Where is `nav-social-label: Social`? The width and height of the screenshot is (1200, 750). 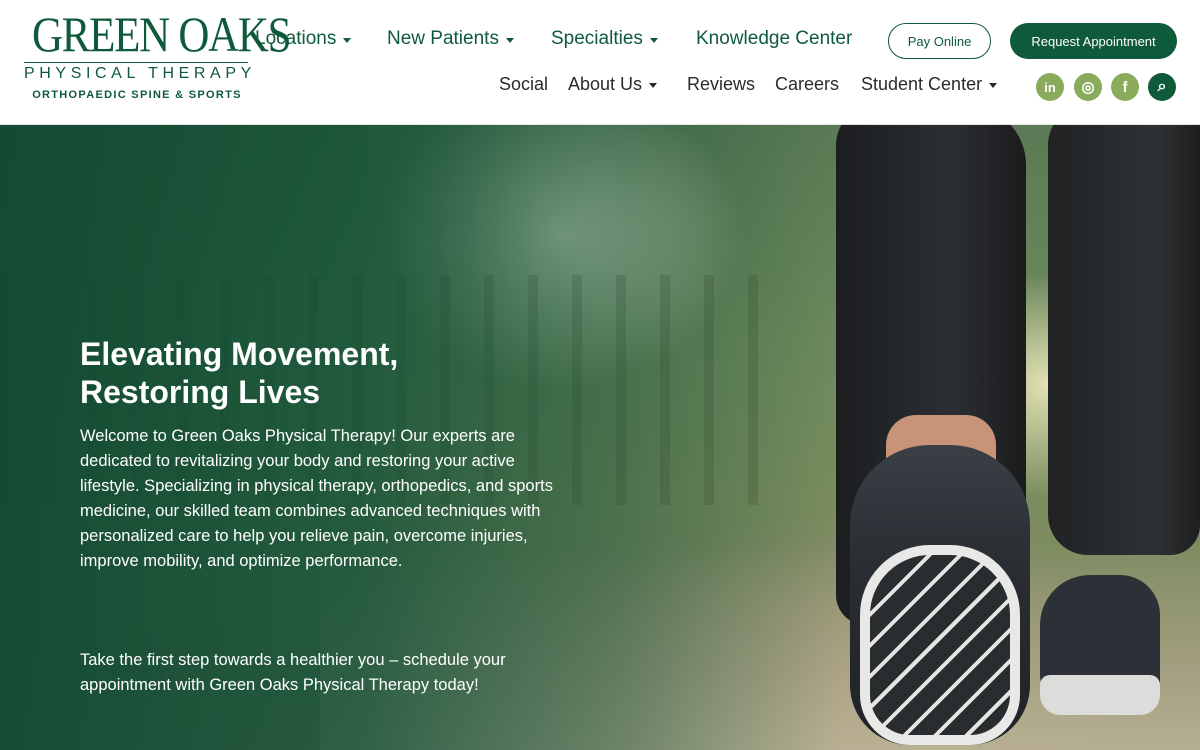 nav-social-label: Social is located at coordinates (524, 84).